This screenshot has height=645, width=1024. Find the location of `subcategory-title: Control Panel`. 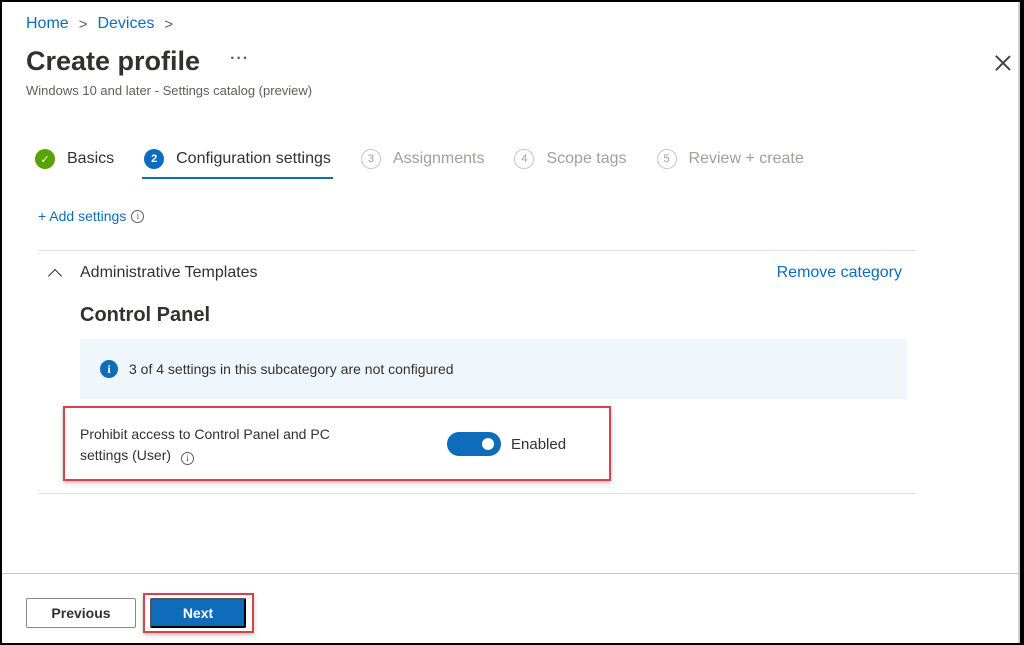

subcategory-title: Control Panel is located at coordinates (145, 315).